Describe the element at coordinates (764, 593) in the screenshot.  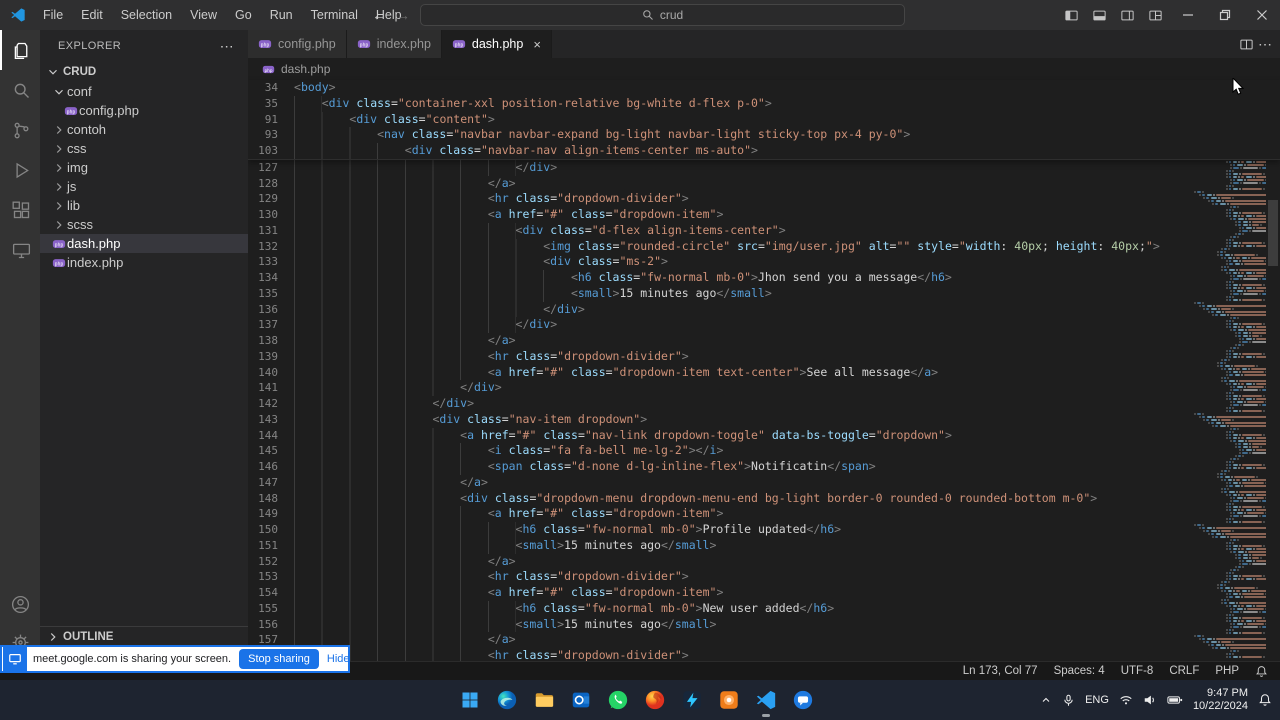
I see `code-line-154: 154 <a href="#" class="dropdown-item">` at that location.